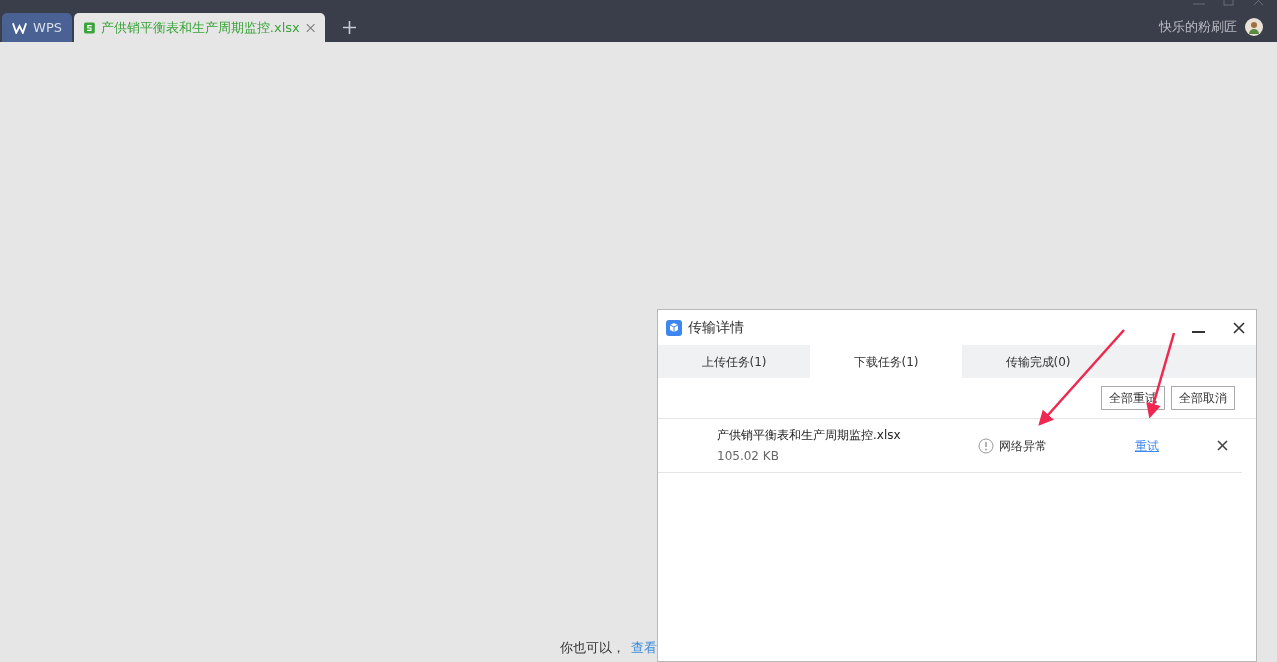  What do you see at coordinates (1222, 445) in the screenshot?
I see `remove-icon` at bounding box center [1222, 445].